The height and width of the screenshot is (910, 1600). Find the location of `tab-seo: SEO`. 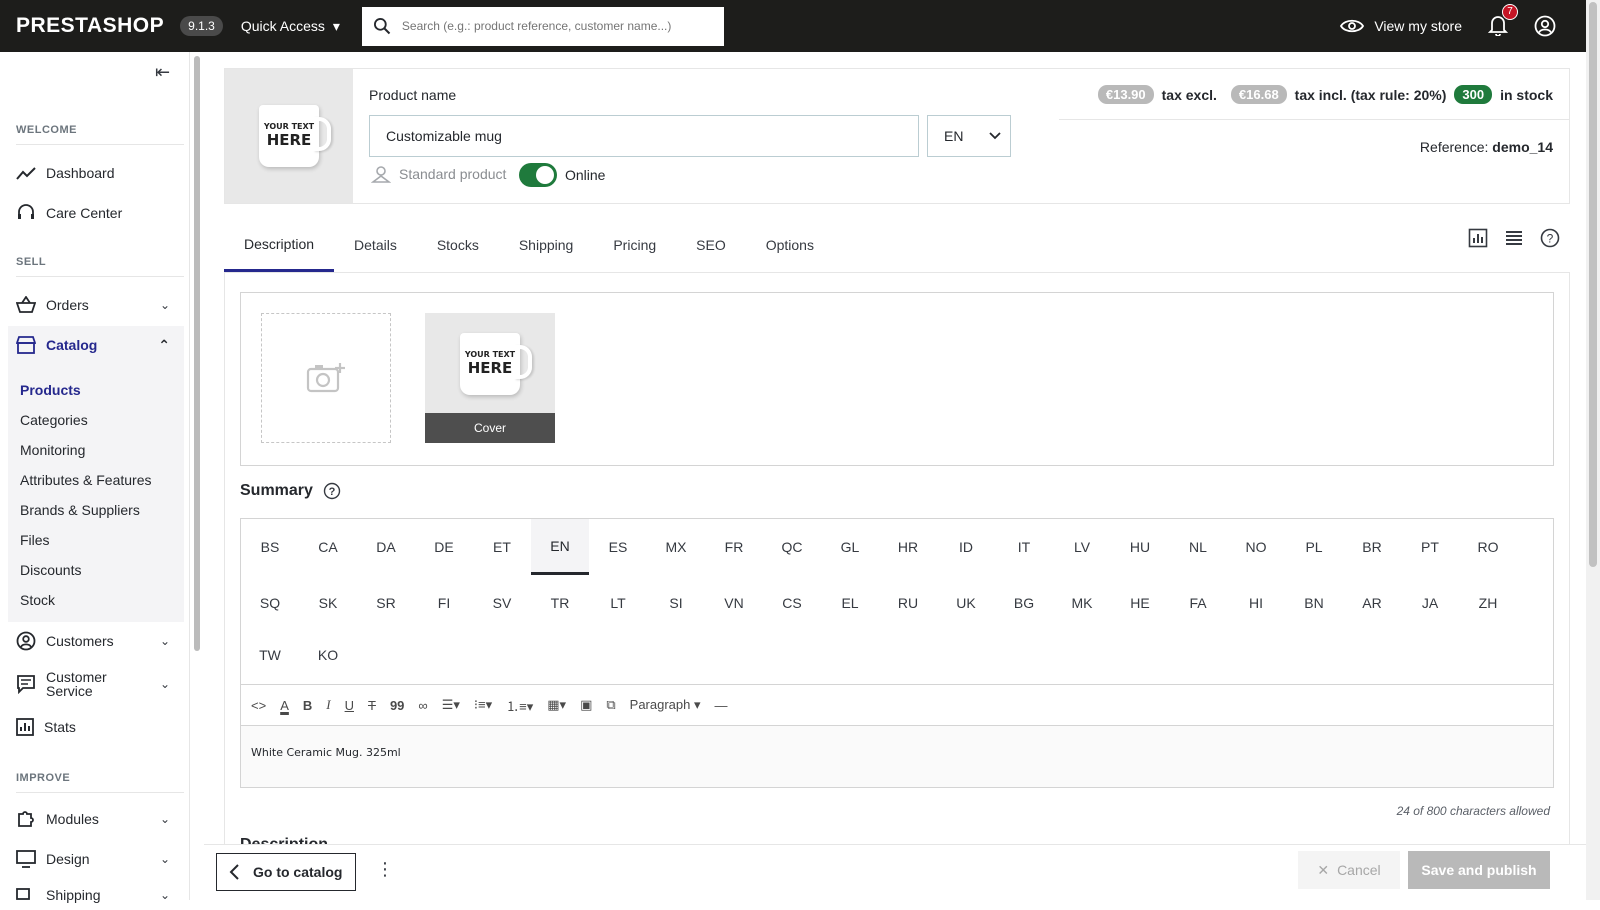

tab-seo: SEO is located at coordinates (711, 245).